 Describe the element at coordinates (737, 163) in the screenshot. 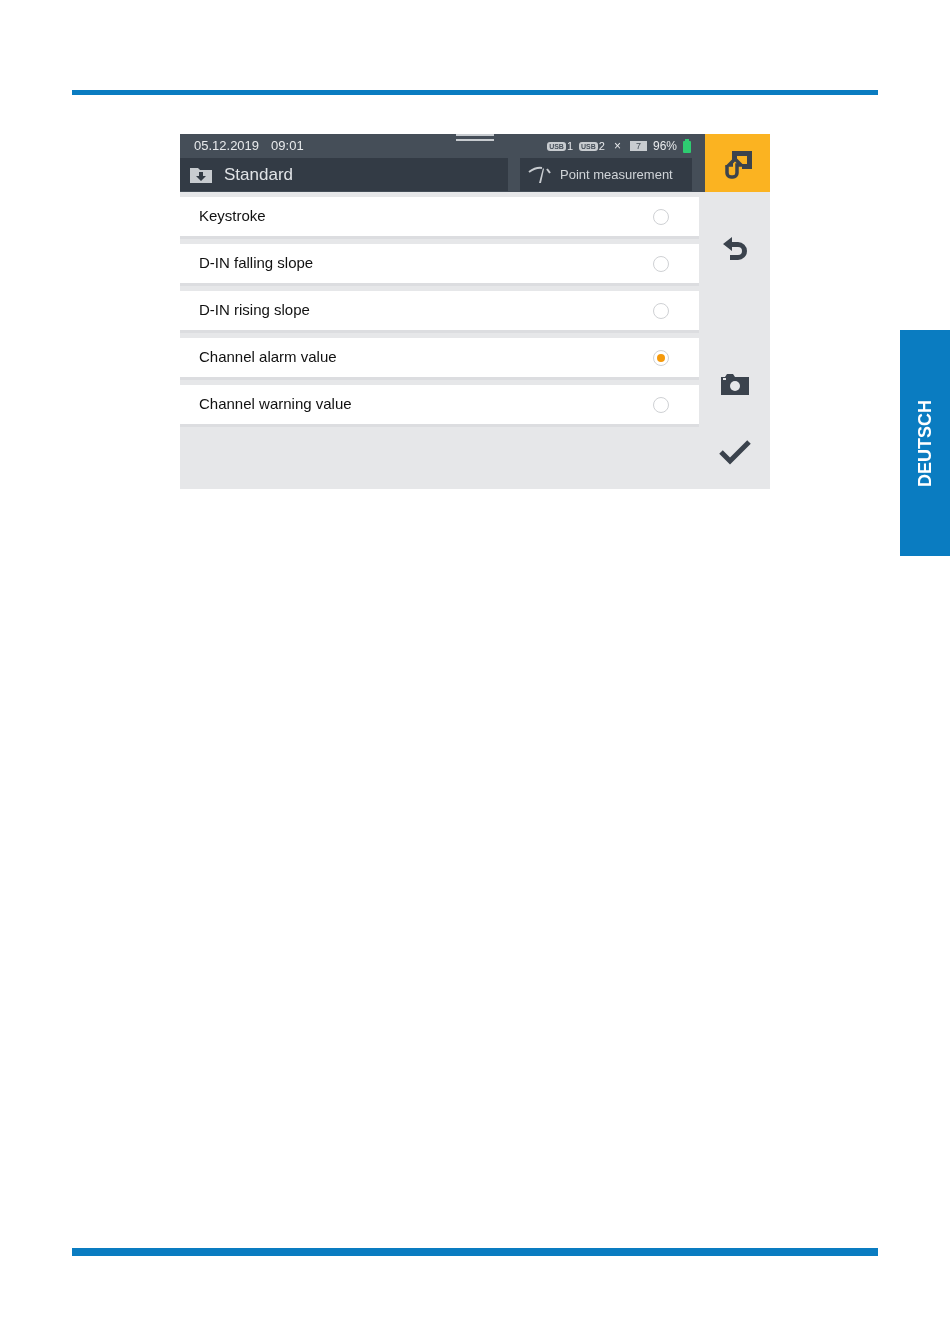

I see `exit-button` at that location.